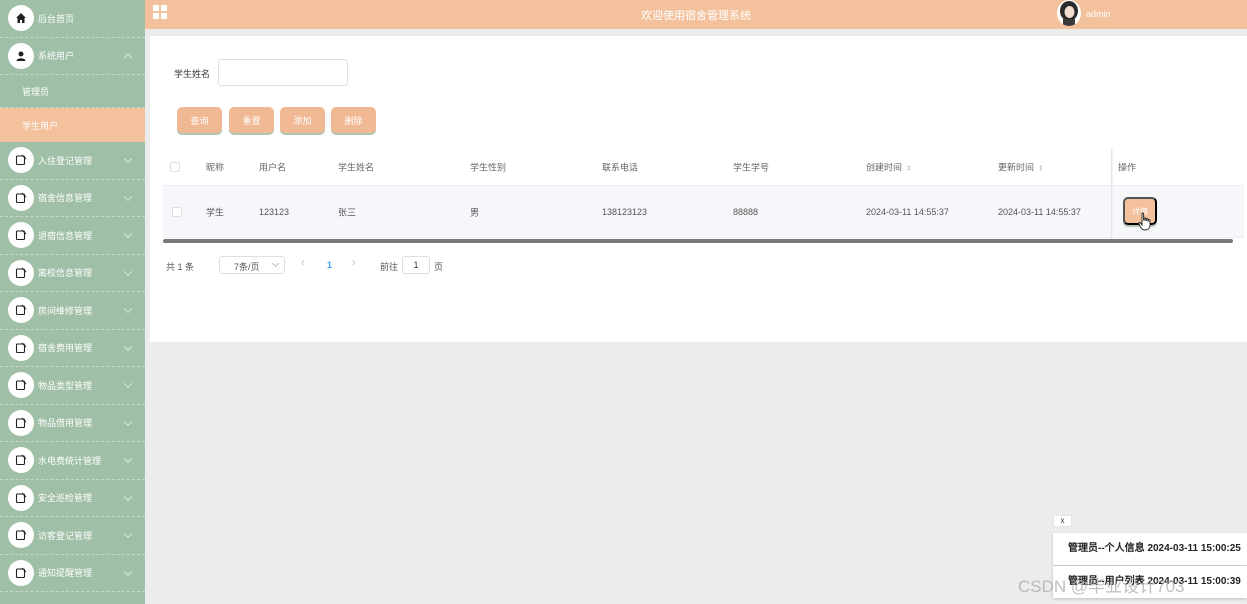 The width and height of the screenshot is (1247, 604). I want to click on sidebar-item-visitors: 访客登记管理, so click(72, 536).